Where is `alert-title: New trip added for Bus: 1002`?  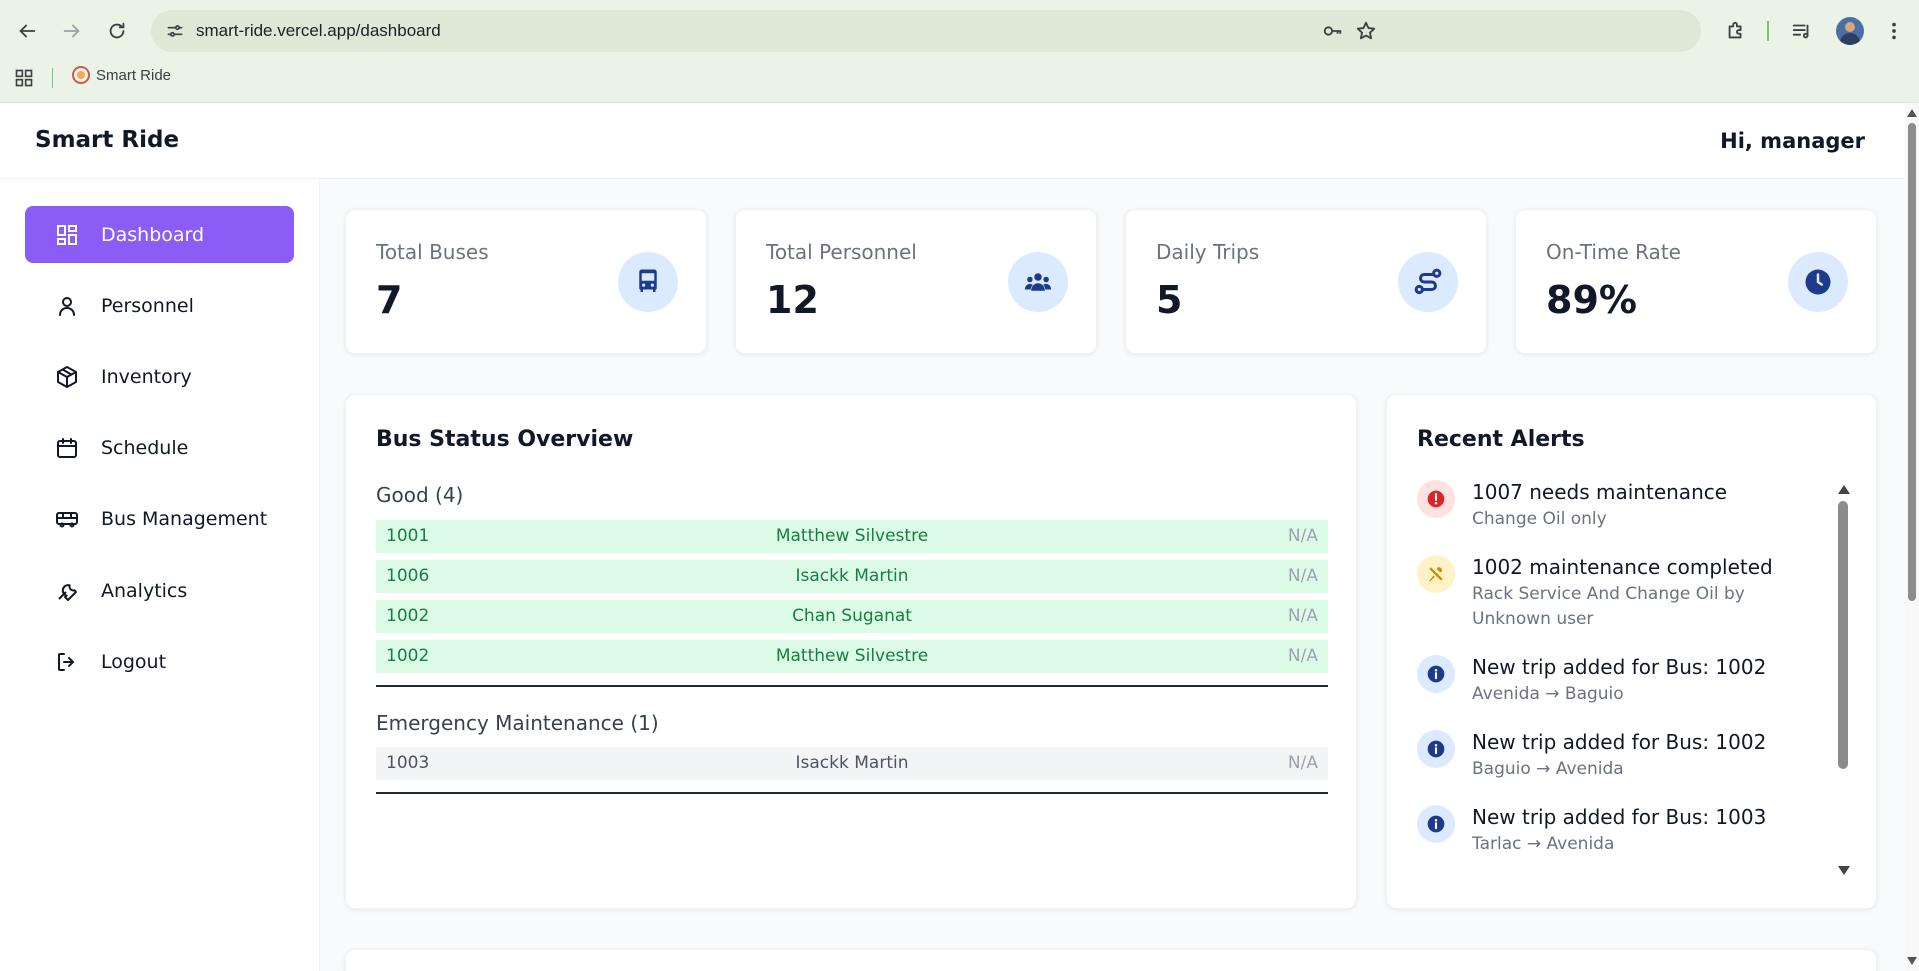
alert-title: New trip added for Bus: 1002 is located at coordinates (1619, 742).